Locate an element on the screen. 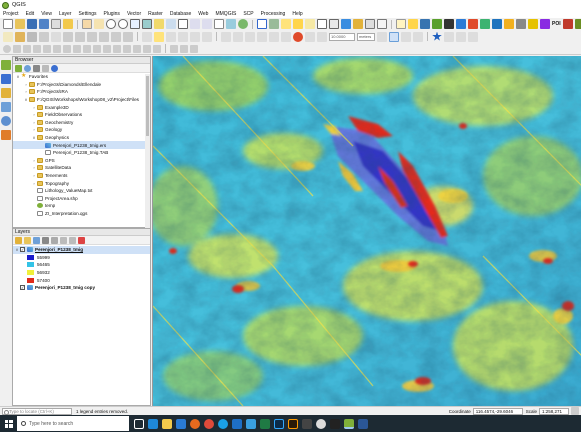 Image resolution: width=581 pixels, height=432 pixels. app-circle-icon is located at coordinates (321, 423).